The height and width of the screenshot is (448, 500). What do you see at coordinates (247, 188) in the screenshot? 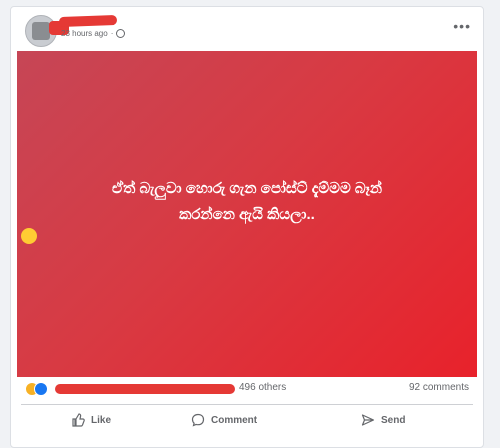
I see `post-text-line1: ඒත් බැලුවා හොරු ගැන පෝස්ට් දැම්මම බෑන්` at bounding box center [247, 188].